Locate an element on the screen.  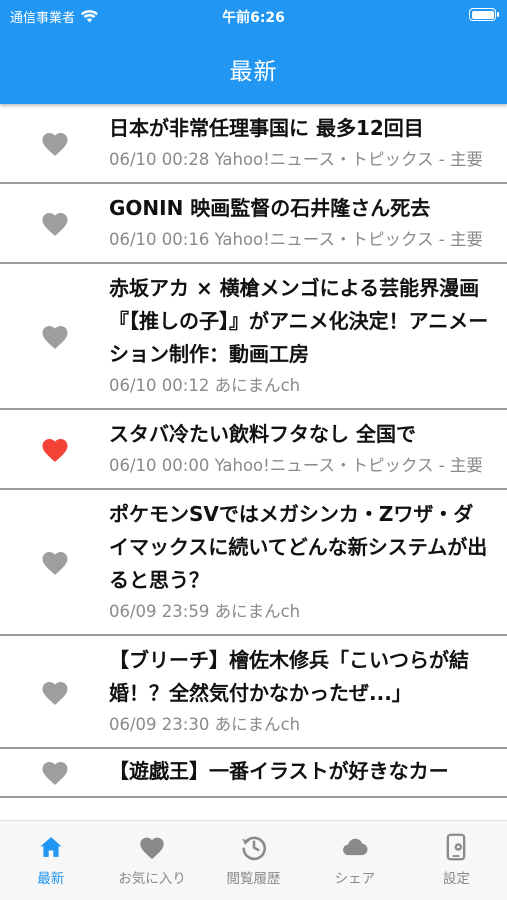
tab-share: シェア is located at coordinates (354, 860).